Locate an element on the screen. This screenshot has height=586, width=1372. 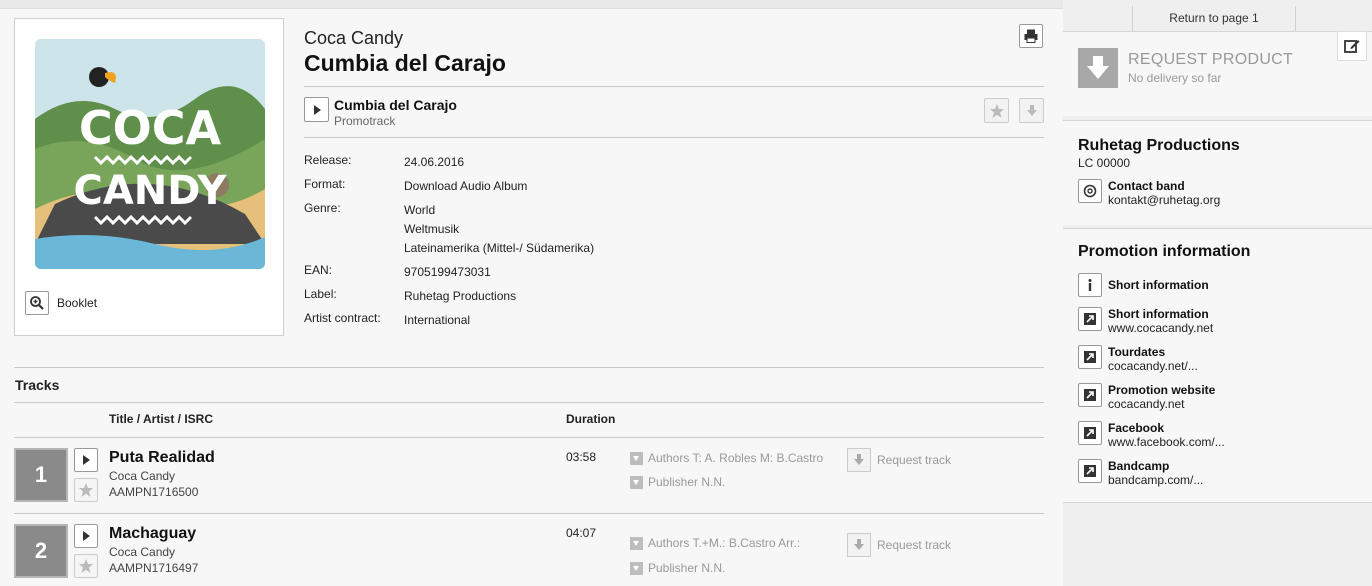
favorite-button is located at coordinates (996, 110).